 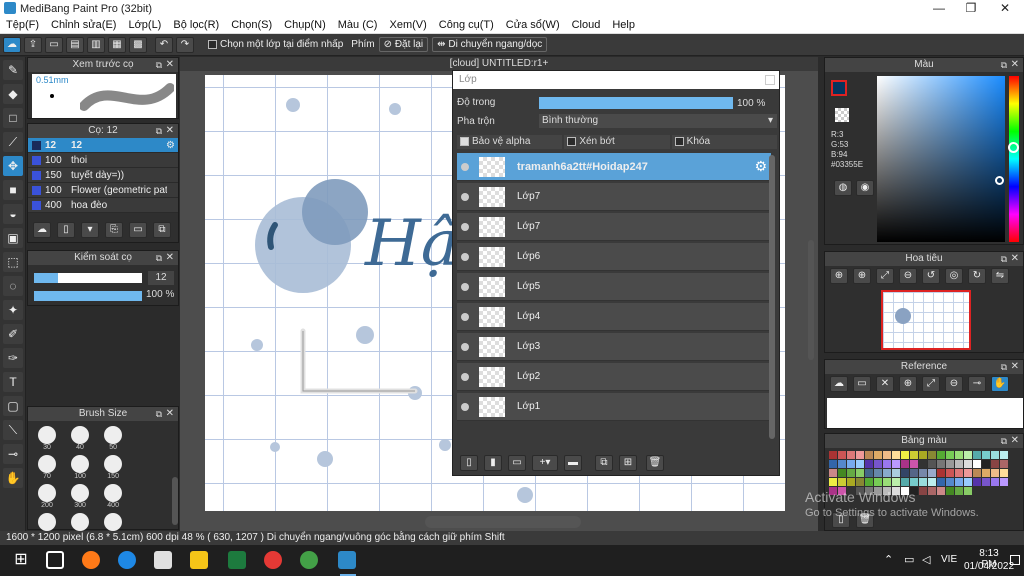 What do you see at coordinates (977, 384) in the screenshot?
I see `eyedropper-icon: ⊸` at bounding box center [977, 384].